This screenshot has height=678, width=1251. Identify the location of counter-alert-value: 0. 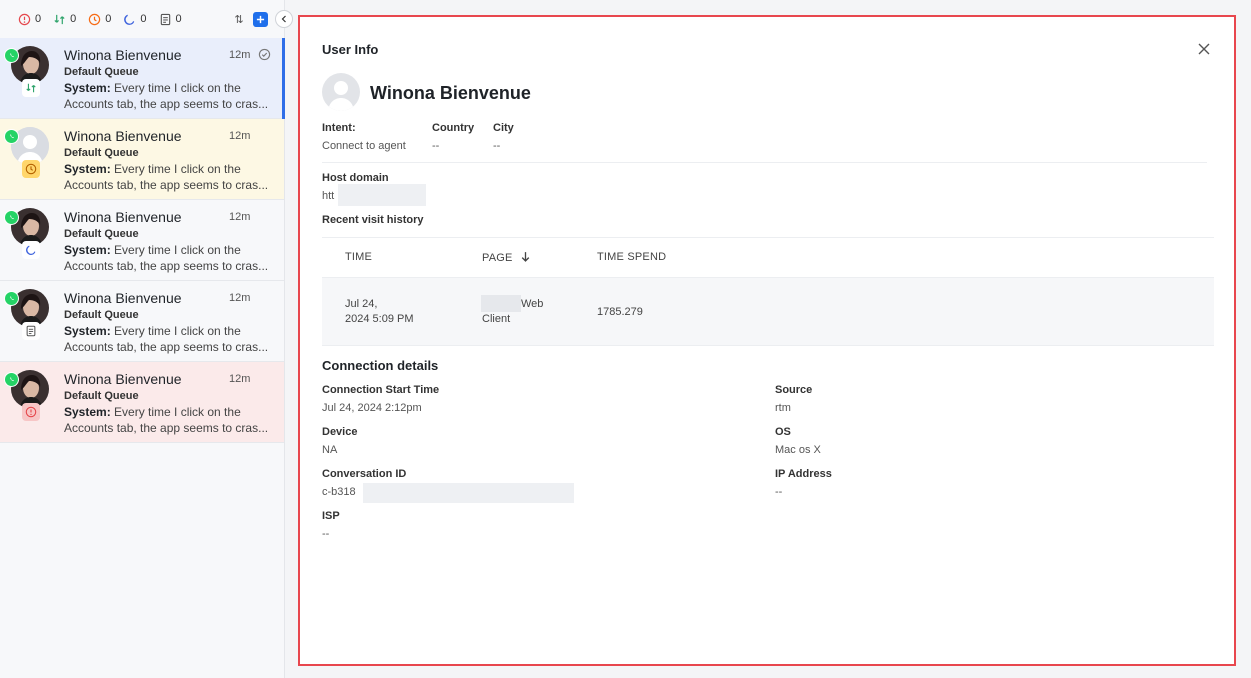
(38, 19).